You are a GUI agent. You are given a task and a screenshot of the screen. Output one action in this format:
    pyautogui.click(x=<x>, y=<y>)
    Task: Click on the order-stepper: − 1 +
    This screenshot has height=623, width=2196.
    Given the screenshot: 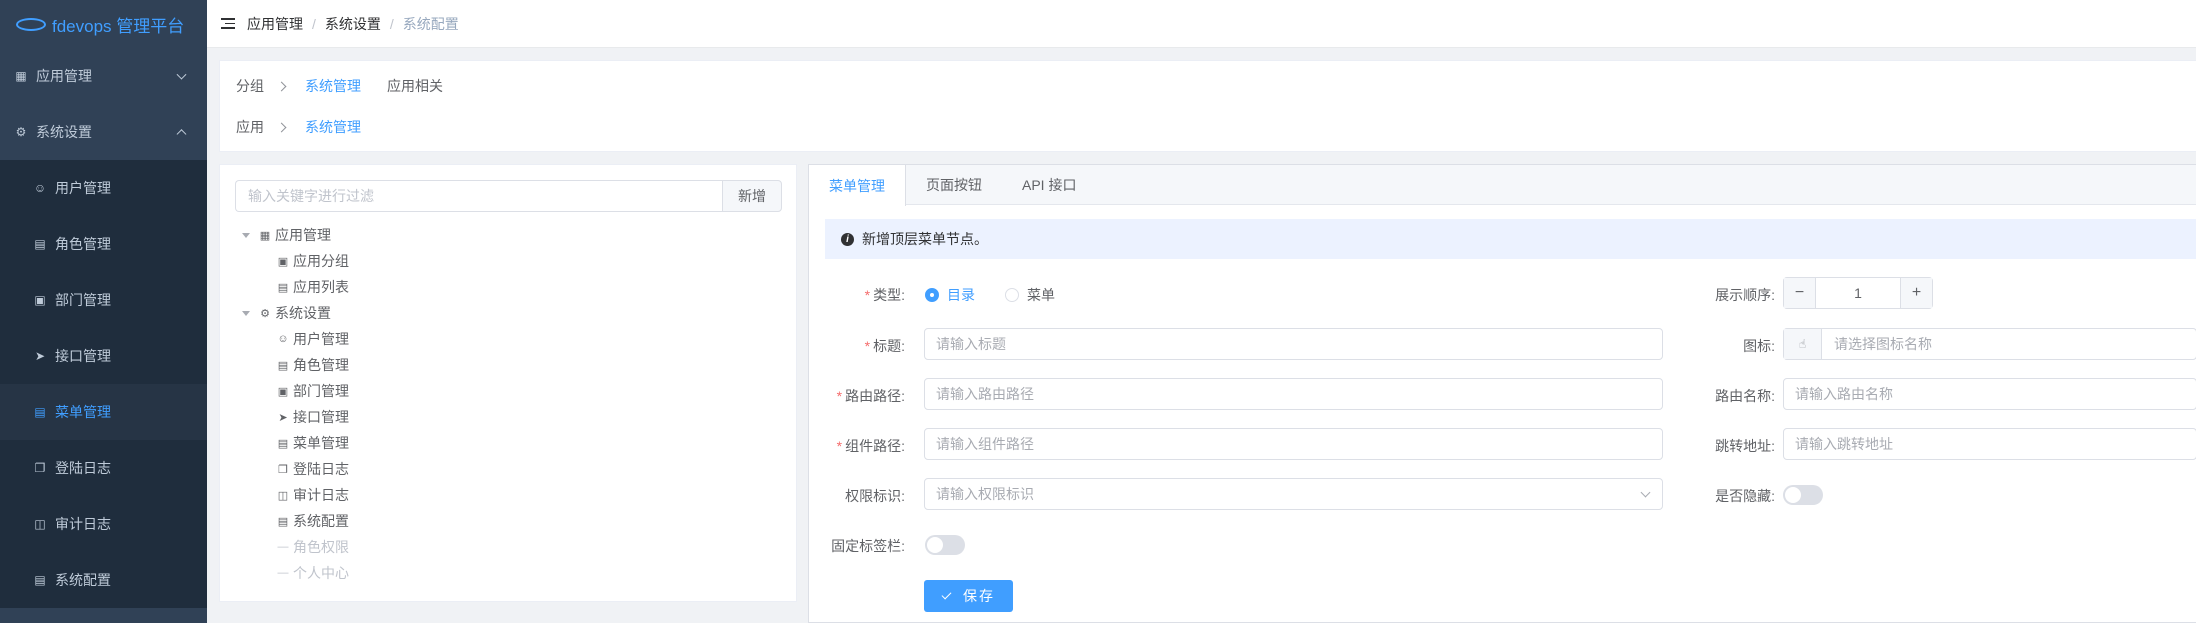 What is the action you would take?
    pyautogui.click(x=1858, y=293)
    